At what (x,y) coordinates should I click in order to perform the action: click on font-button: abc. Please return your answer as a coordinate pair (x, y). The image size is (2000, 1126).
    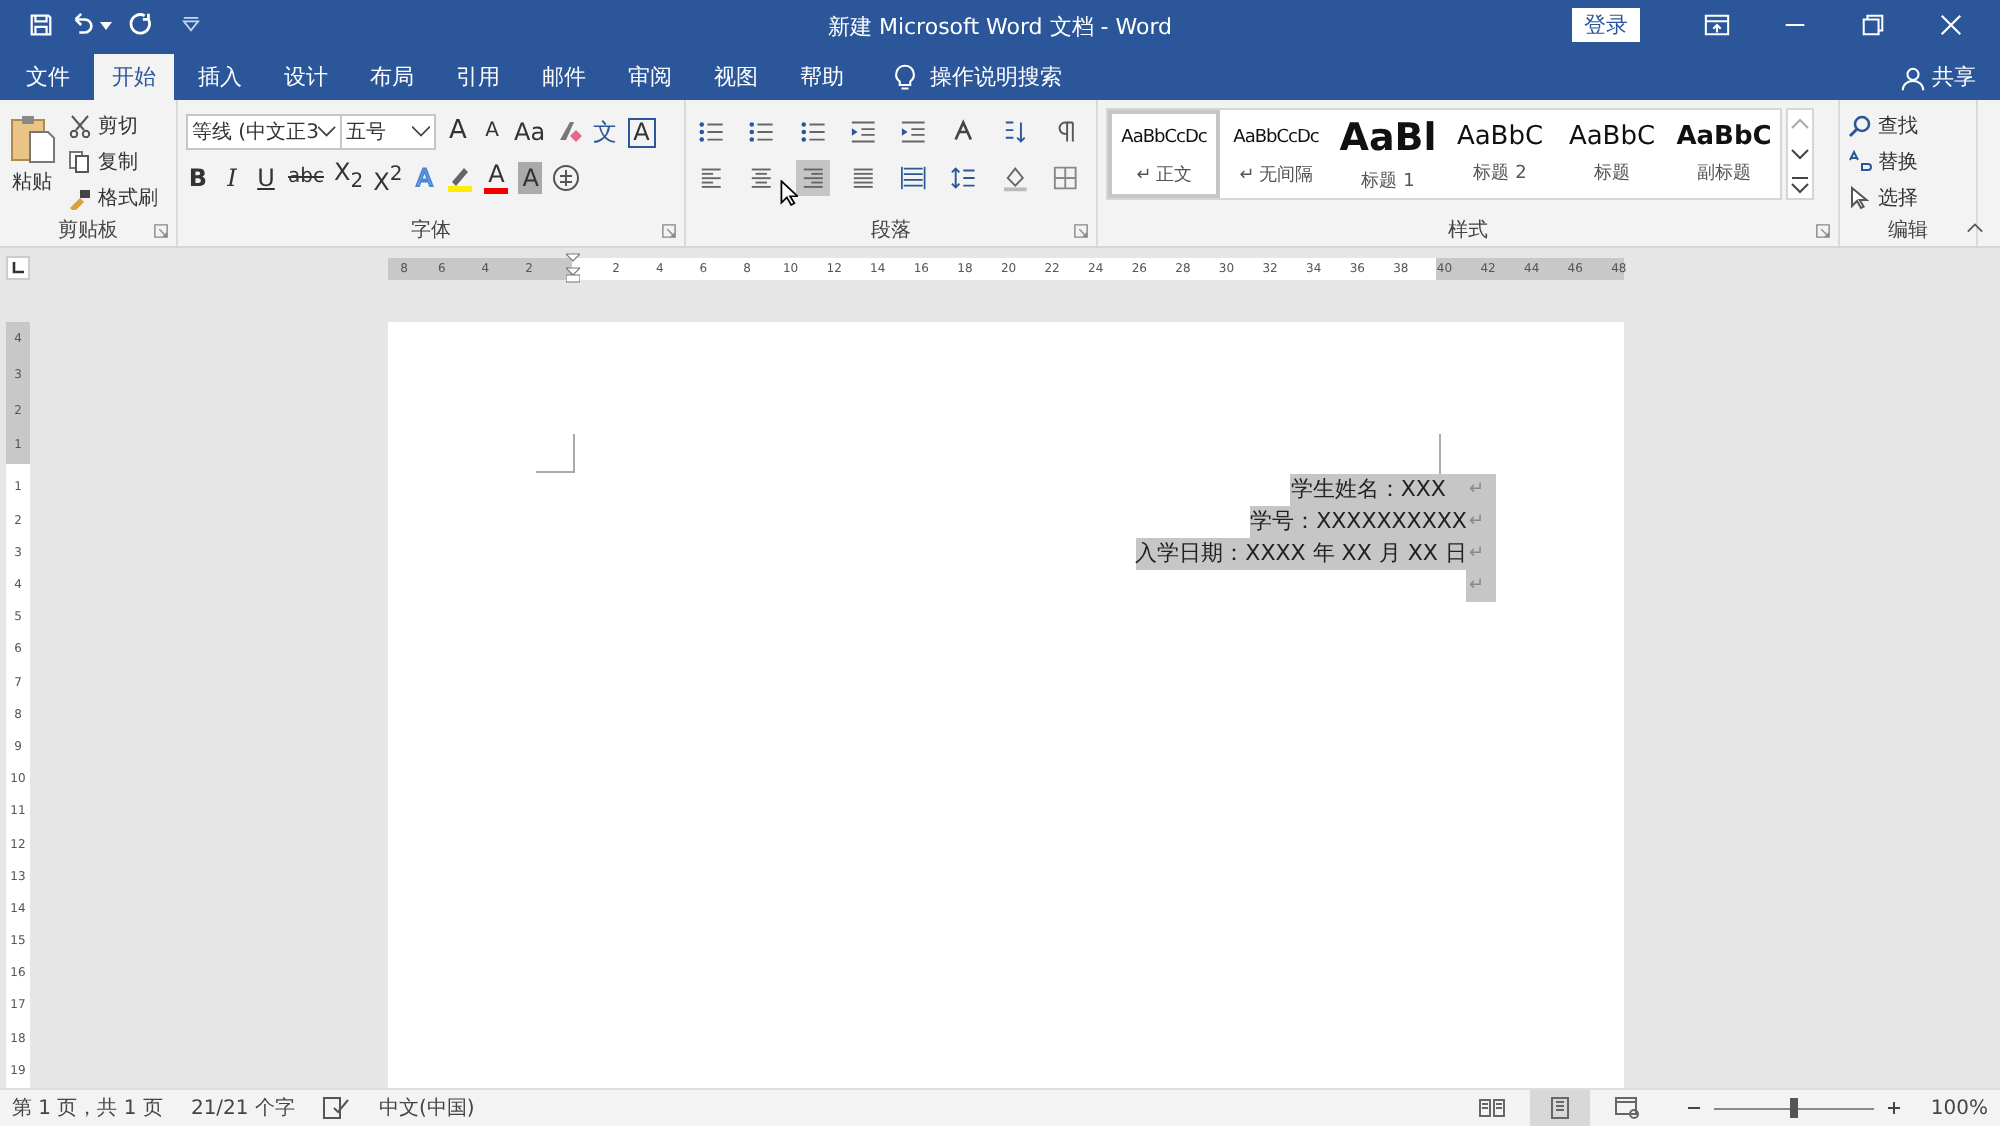
    Looking at the image, I should click on (306, 178).